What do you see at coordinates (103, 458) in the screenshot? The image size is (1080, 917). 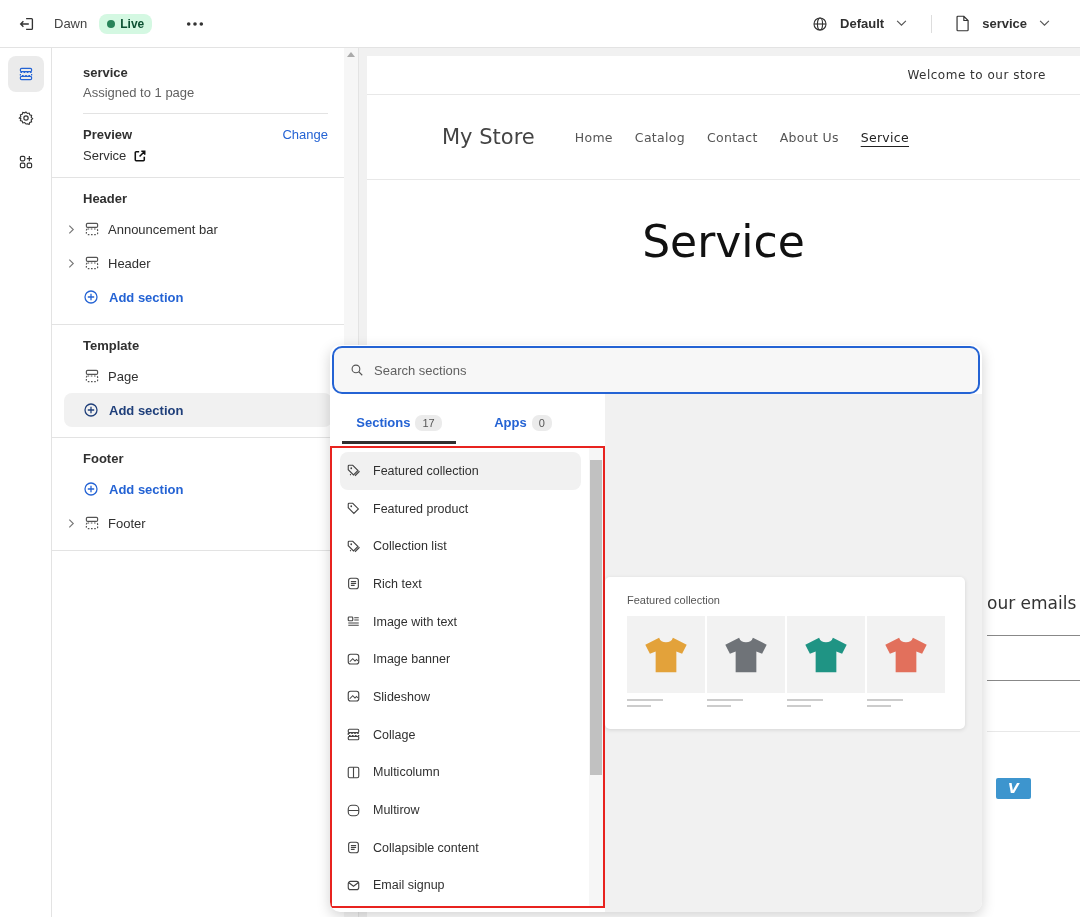 I see `group-heading: Footer` at bounding box center [103, 458].